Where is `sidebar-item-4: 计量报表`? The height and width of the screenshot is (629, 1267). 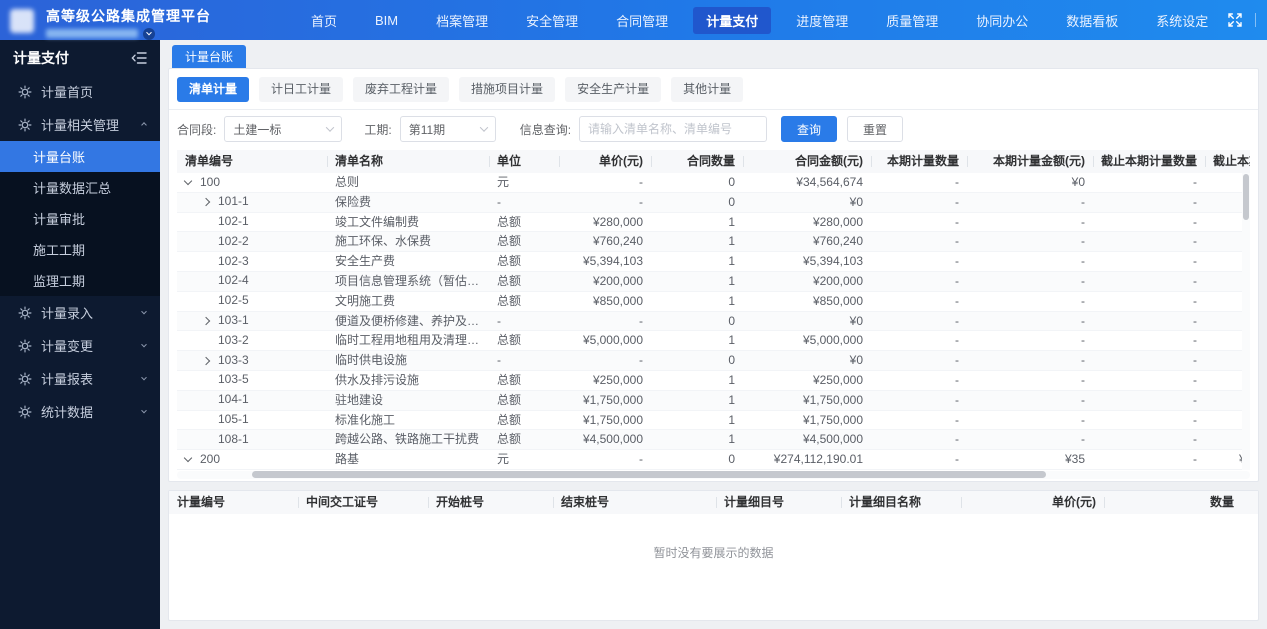 sidebar-item-4: 计量报表 is located at coordinates (80, 378).